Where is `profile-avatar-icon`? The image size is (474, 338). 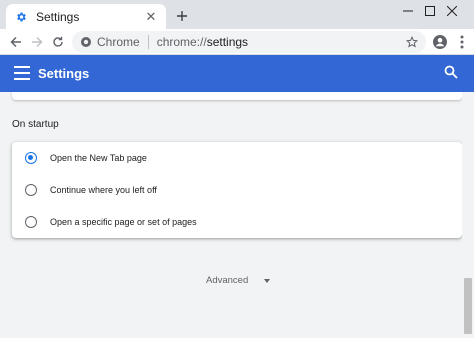
profile-avatar-icon is located at coordinates (440, 42).